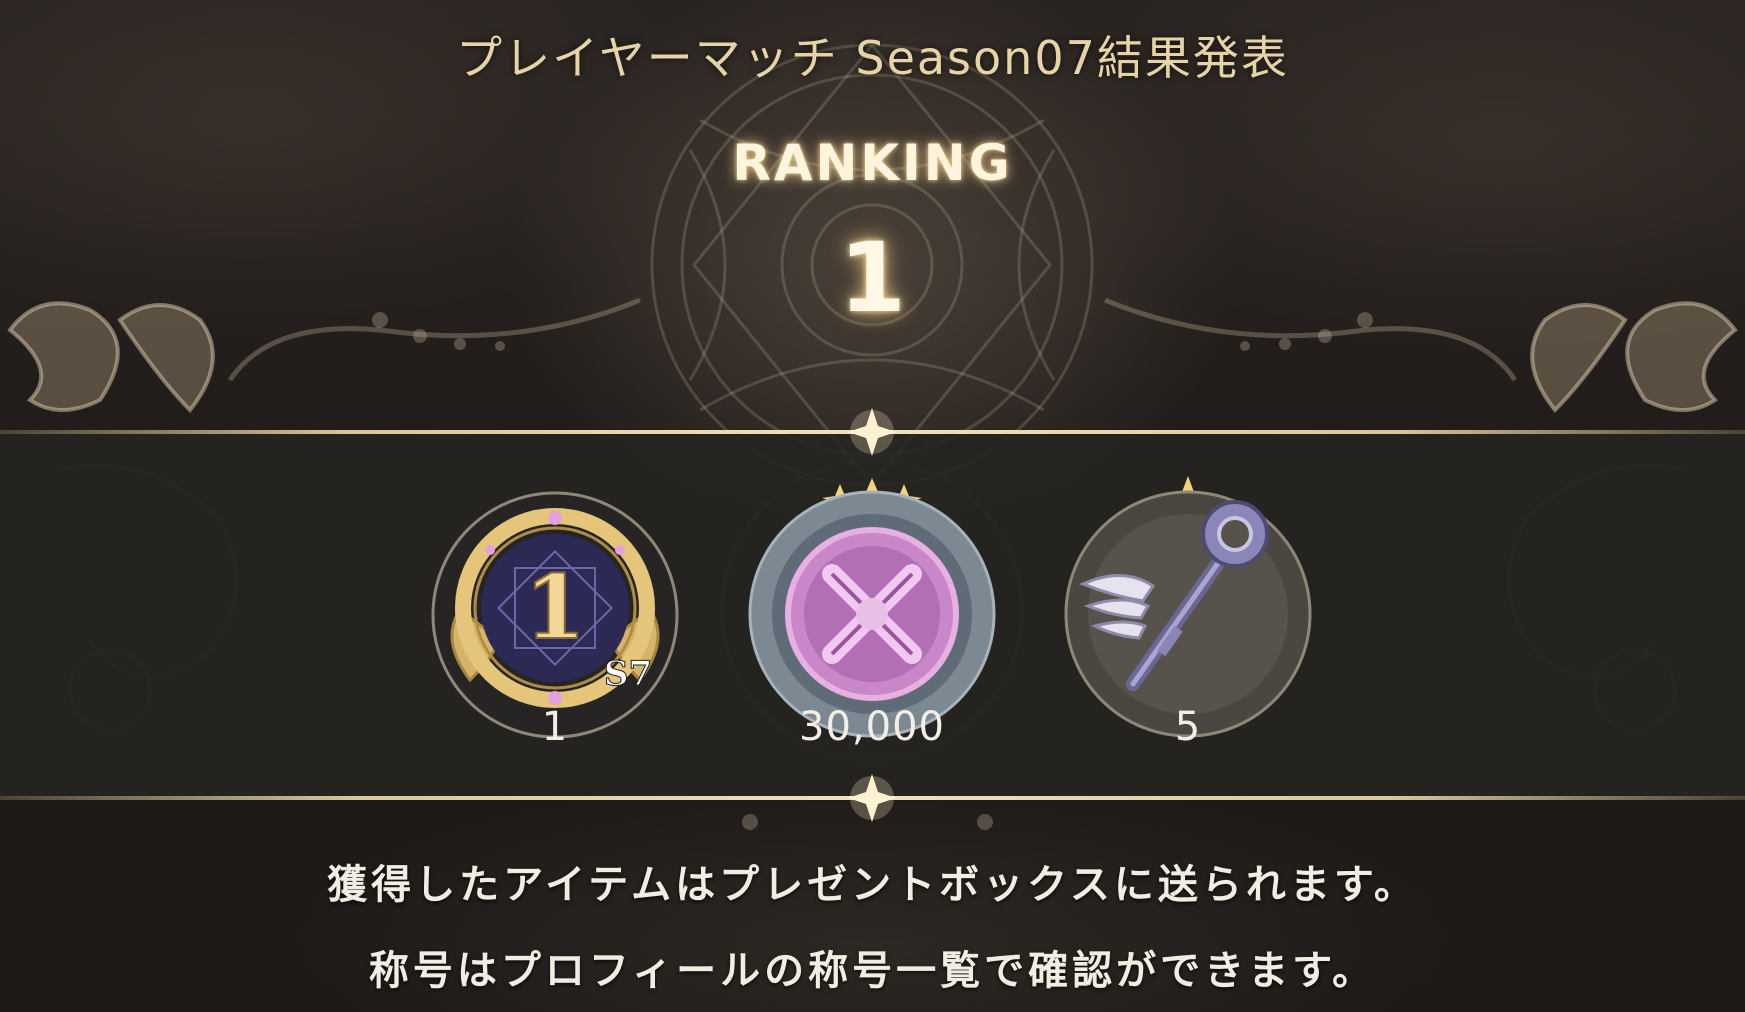 This screenshot has width=1745, height=1012. Describe the element at coordinates (554, 607) in the screenshot. I see `badge-rank-text: 1` at that location.